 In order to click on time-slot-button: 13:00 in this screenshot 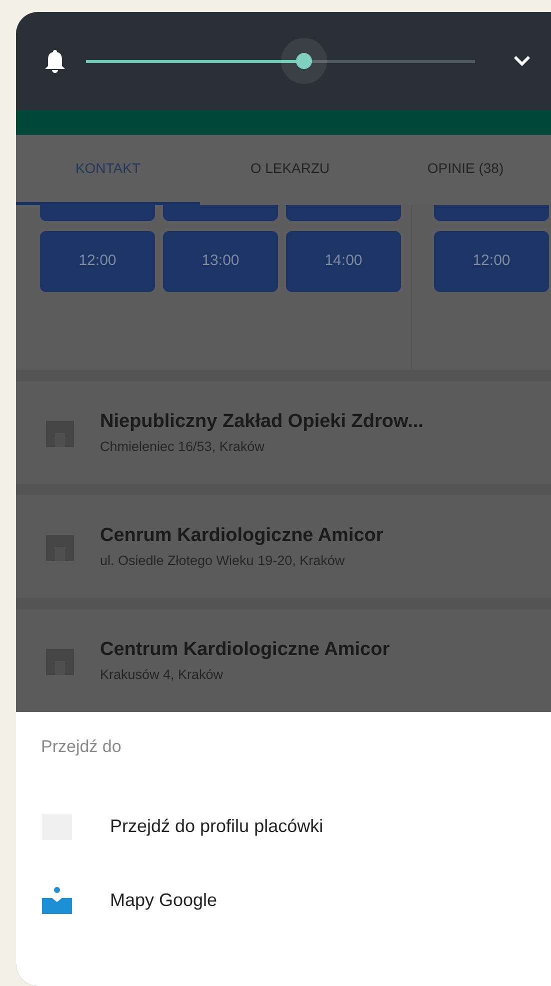, I will do `click(220, 261)`.